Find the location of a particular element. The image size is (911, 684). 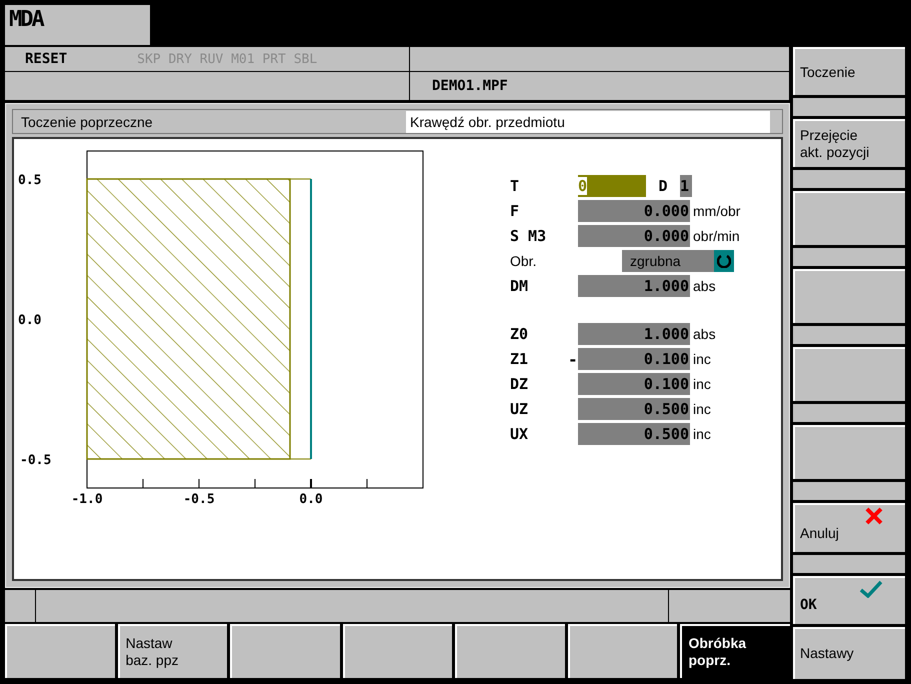

field-label: T is located at coordinates (515, 186).